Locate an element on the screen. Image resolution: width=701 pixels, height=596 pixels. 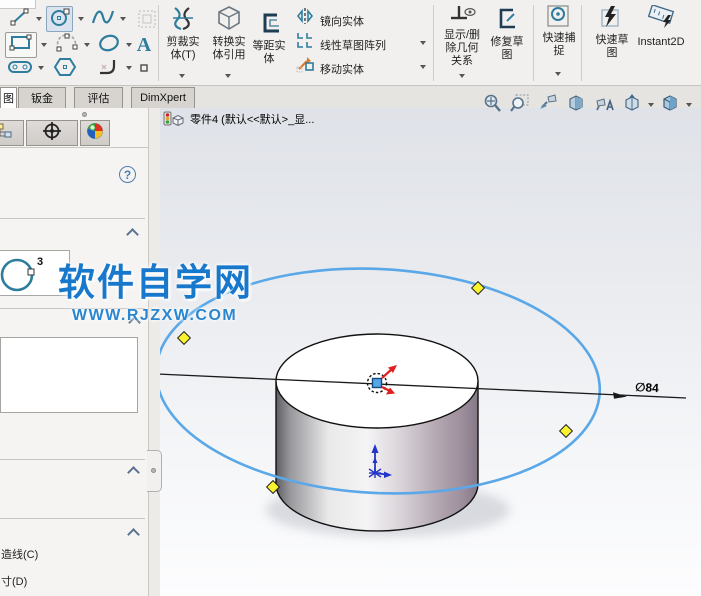
text-tool-button: A is located at coordinates (144, 45).